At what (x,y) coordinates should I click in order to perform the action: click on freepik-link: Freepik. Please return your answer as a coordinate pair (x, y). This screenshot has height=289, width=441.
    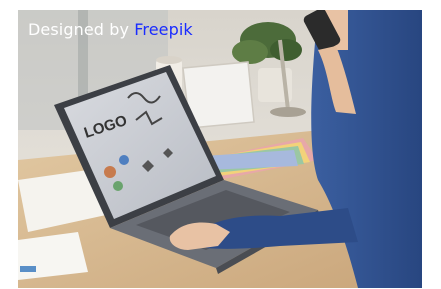
    Looking at the image, I should click on (163, 29).